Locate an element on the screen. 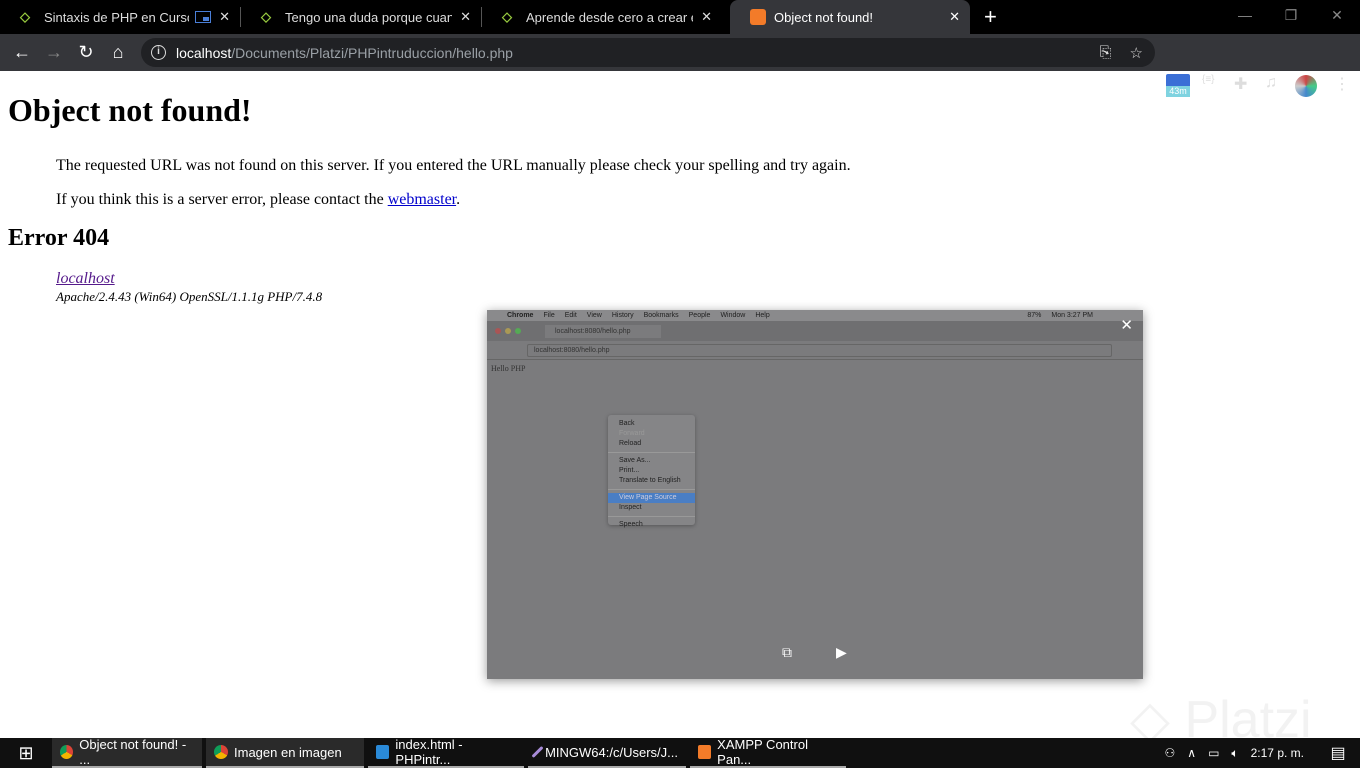 This screenshot has width=1360, height=768. forward-button: → is located at coordinates (54, 52).